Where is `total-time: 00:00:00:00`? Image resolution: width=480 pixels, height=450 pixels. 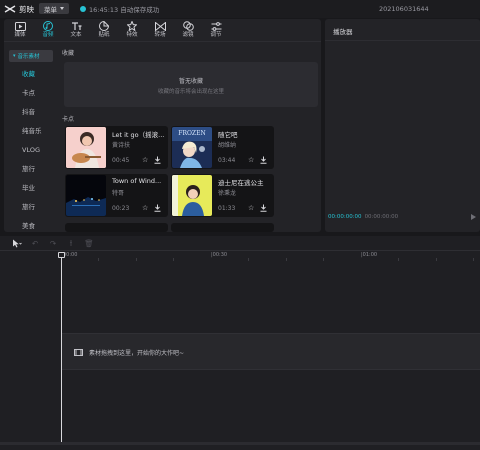
total-time: 00:00:00:00 is located at coordinates (381, 217).